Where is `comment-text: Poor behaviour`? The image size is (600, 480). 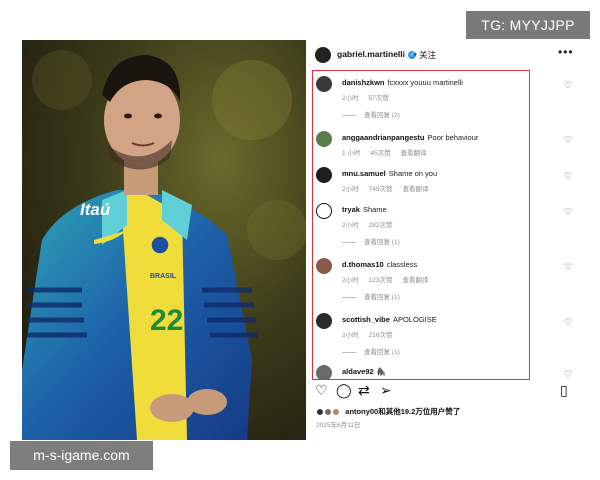 comment-text: Poor behaviour is located at coordinates (453, 137).